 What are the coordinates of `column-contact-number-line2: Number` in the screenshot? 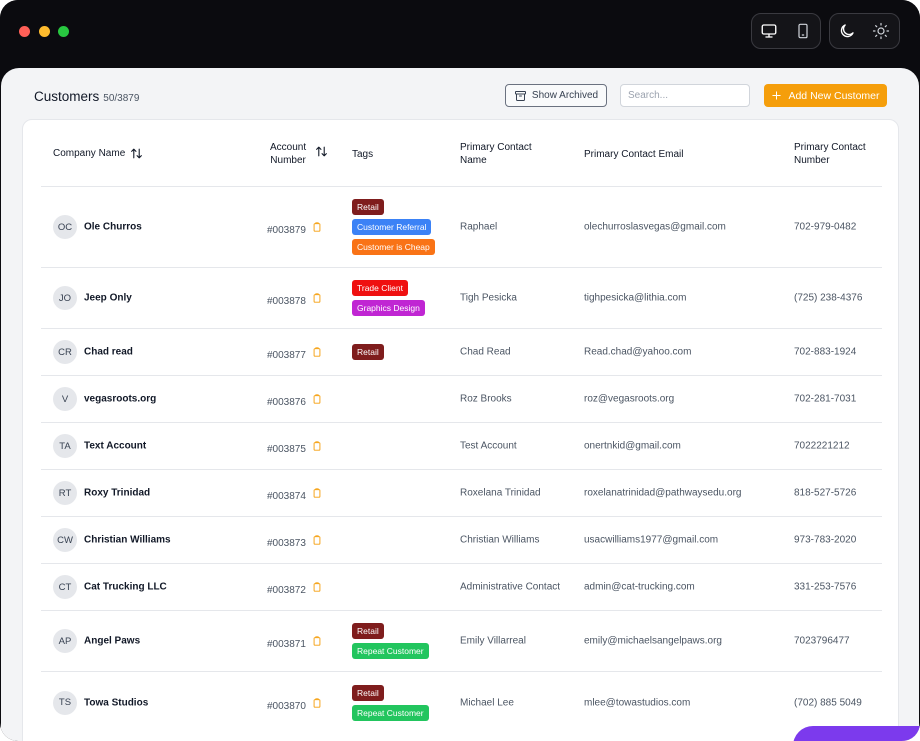 It's located at (812, 160).